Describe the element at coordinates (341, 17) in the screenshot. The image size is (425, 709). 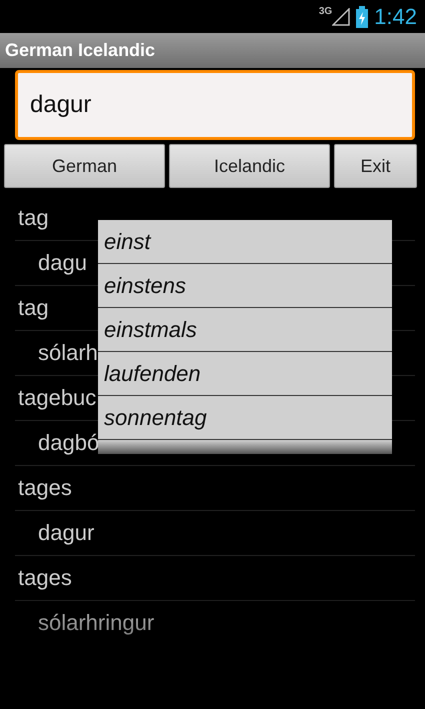
I see `signal-icon` at that location.